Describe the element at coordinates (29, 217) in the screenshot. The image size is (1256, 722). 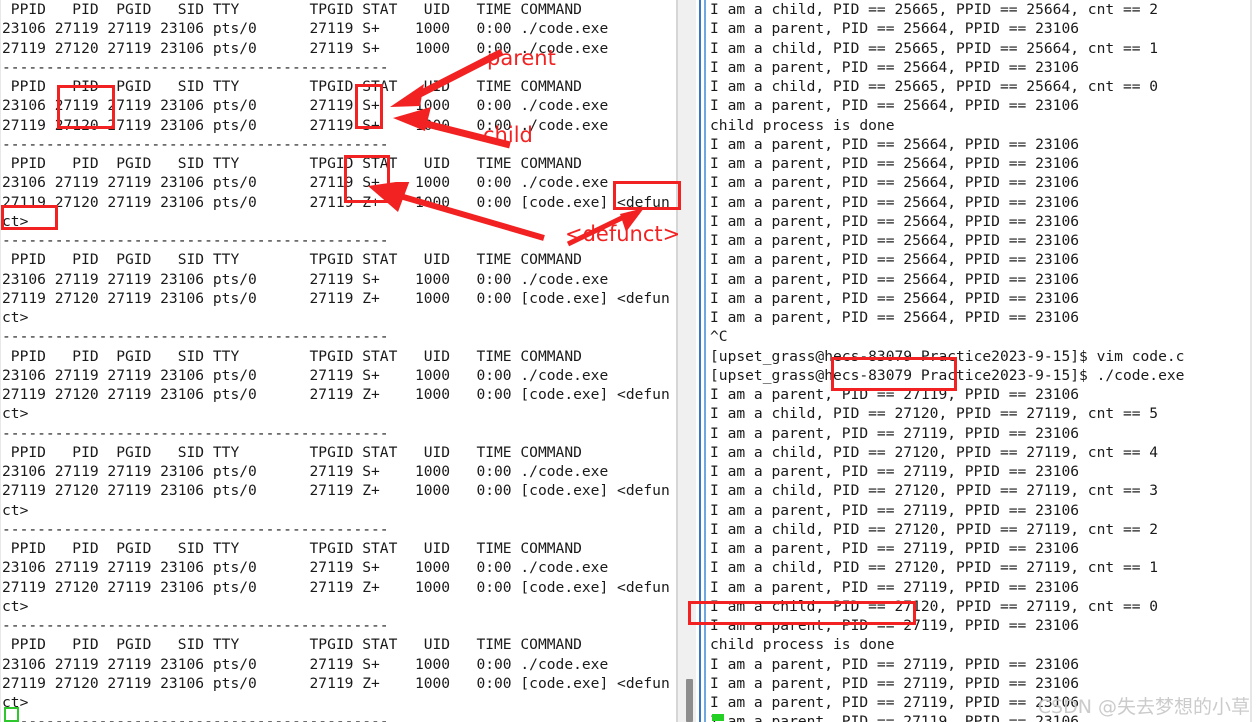
I see `defunct-wrap-highlight-box` at that location.